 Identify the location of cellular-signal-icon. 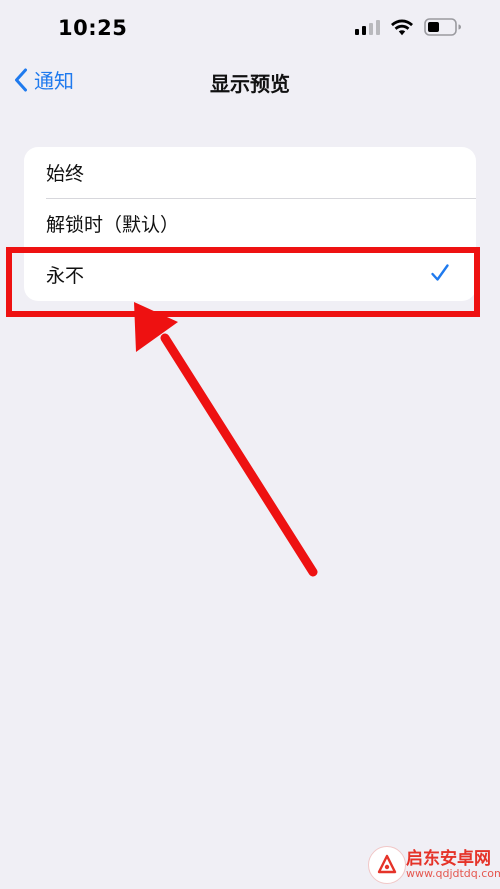
(367, 27).